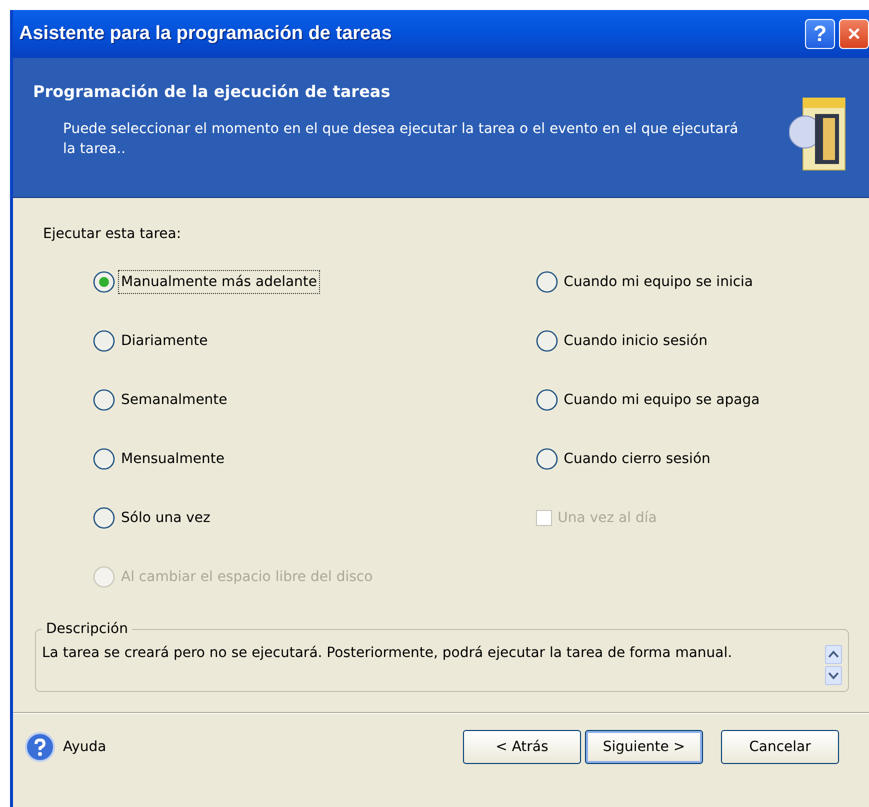 The height and width of the screenshot is (807, 869). I want to click on option-label: Semanalmente, so click(174, 400).